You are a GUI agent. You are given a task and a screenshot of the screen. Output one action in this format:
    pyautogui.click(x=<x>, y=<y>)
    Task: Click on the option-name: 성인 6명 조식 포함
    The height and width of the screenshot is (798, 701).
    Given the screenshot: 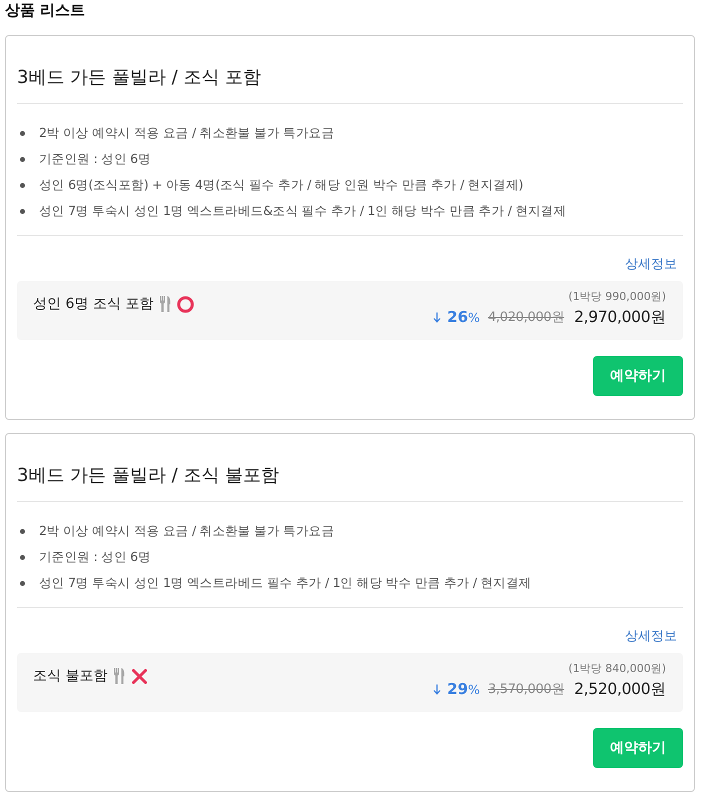 What is the action you would take?
    pyautogui.click(x=93, y=304)
    